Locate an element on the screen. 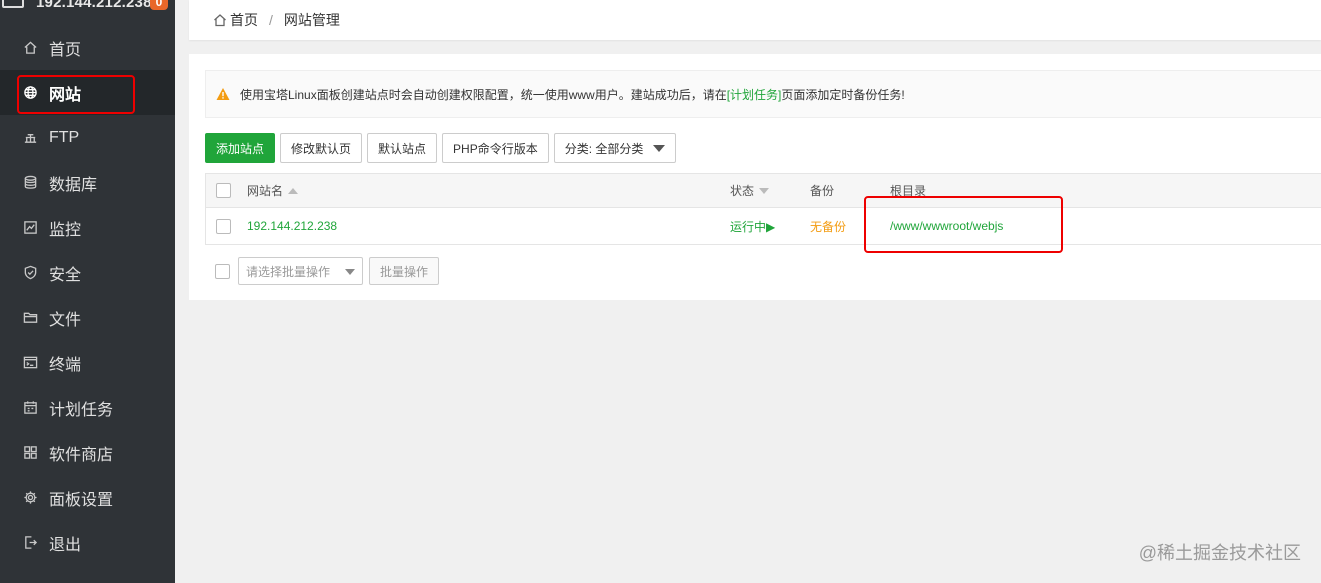  sidebar-item-label: 数据库 is located at coordinates (73, 185).